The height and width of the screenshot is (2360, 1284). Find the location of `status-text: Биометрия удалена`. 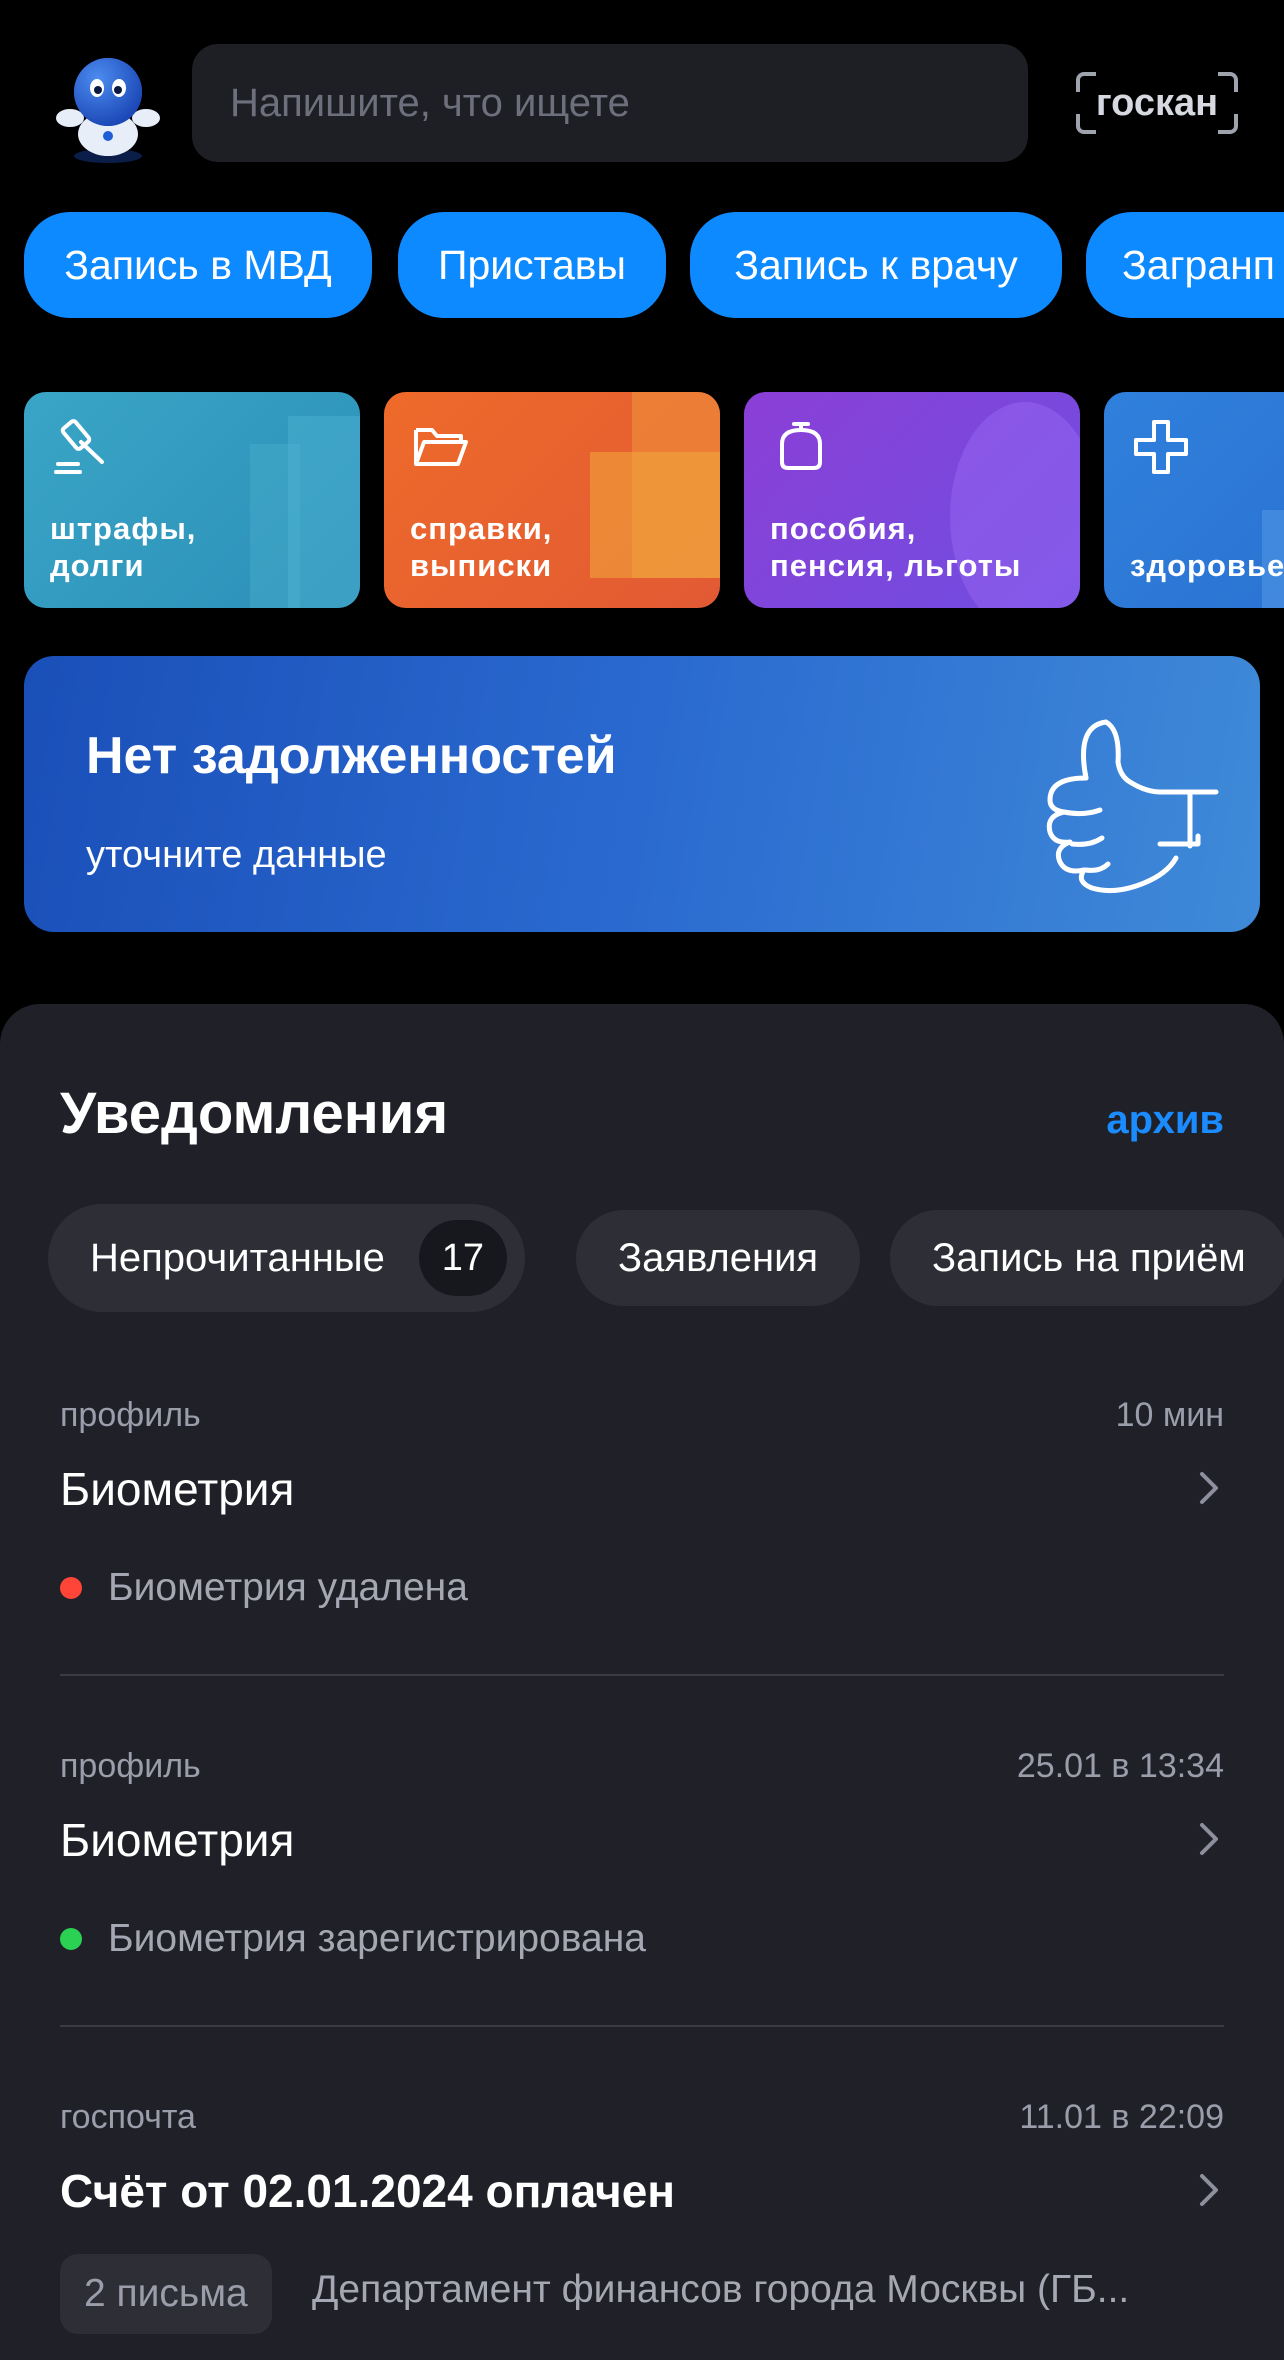

status-text: Биометрия удалена is located at coordinates (288, 1587).